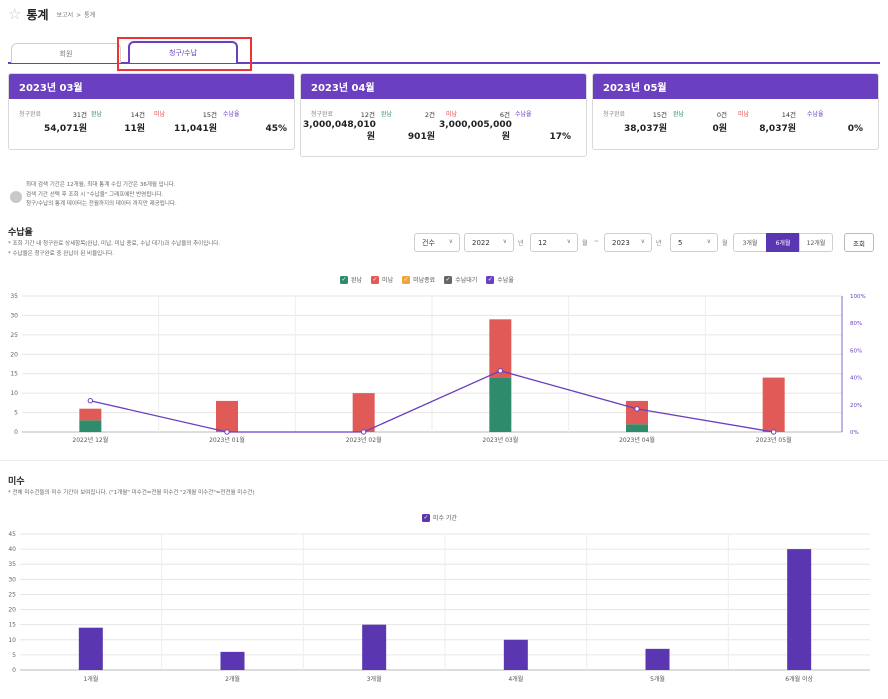  Describe the element at coordinates (351, 279) in the screenshot. I see `legend-item: ✓ 완납` at that location.